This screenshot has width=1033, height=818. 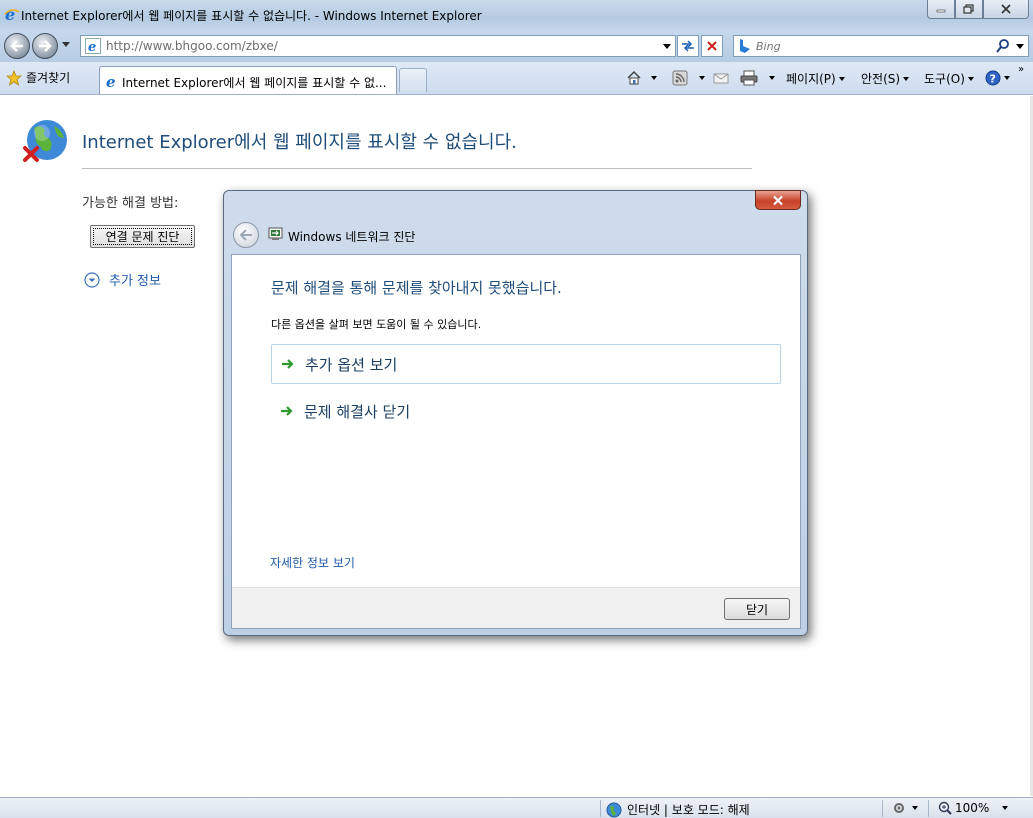 I want to click on zoom-control: 100%, so click(x=973, y=808).